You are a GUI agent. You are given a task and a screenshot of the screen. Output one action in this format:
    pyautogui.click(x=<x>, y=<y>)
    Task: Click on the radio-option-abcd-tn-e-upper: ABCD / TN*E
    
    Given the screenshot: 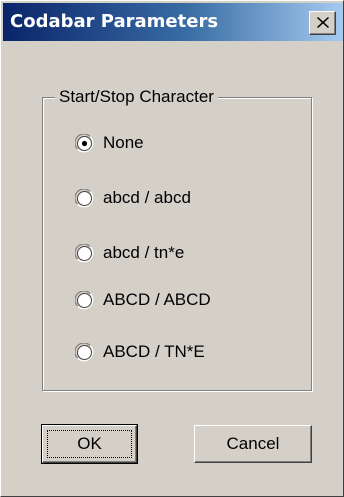 What is the action you would take?
    pyautogui.click(x=139, y=352)
    